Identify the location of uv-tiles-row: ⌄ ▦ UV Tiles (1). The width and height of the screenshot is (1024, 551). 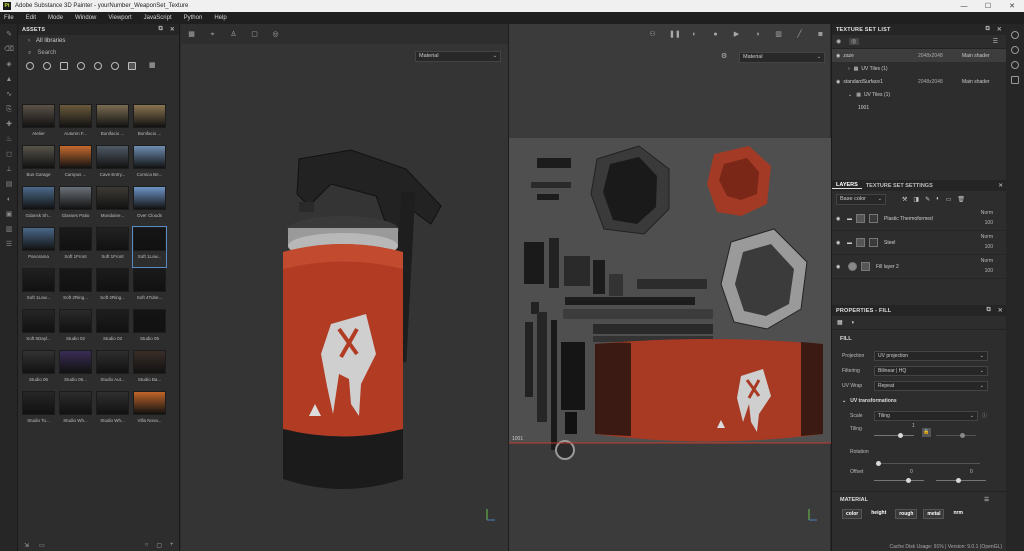
(919, 94).